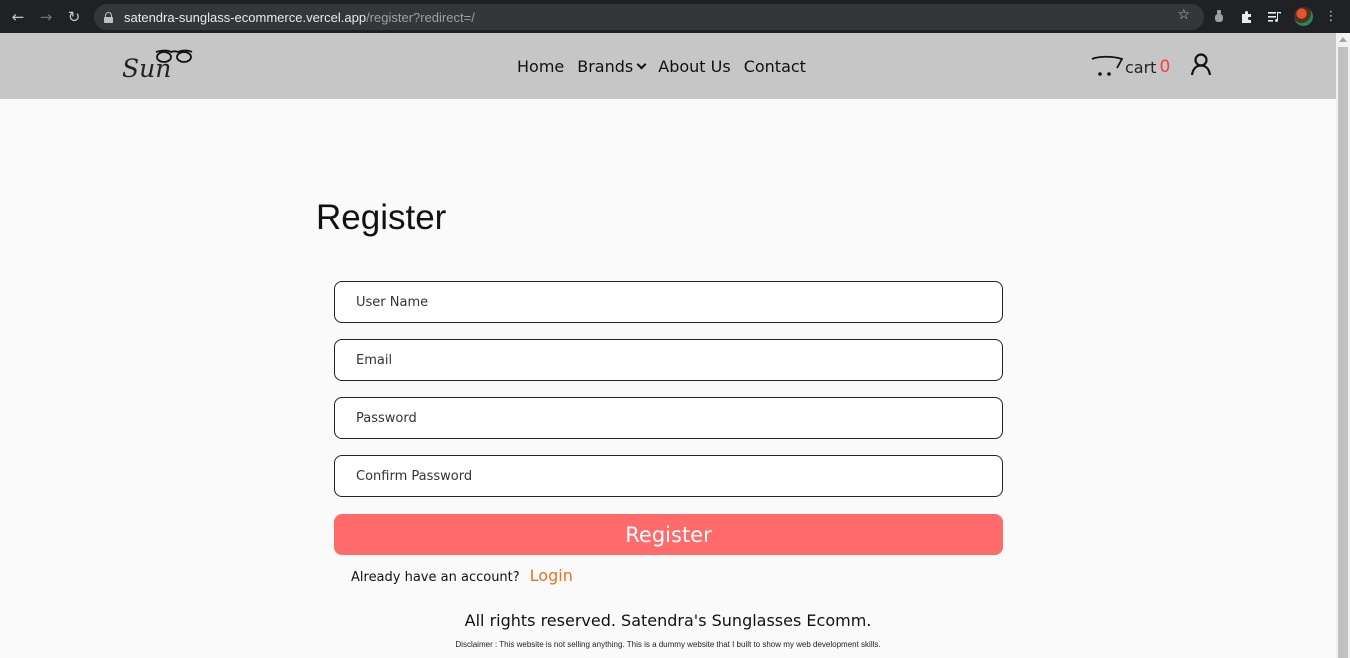 This screenshot has height=658, width=1350. I want to click on extension-icon, so click(1219, 16).